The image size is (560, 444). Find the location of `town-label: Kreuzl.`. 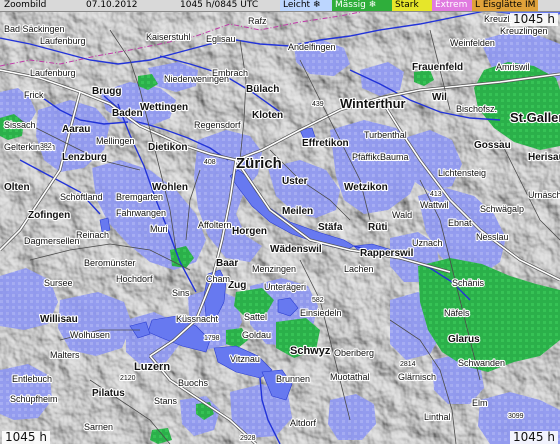

town-label: Kreuzl. is located at coordinates (498, 19).